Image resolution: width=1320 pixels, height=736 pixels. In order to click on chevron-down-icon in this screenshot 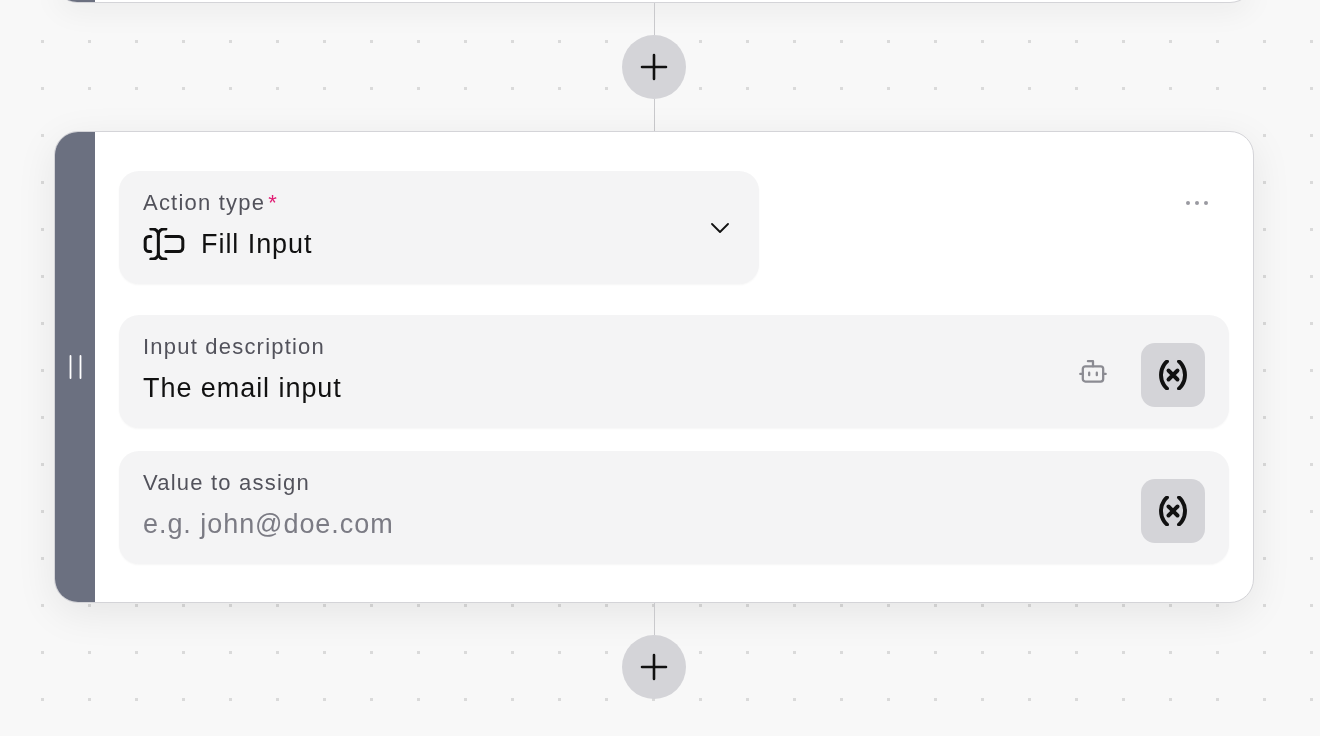, I will do `click(720, 227)`.